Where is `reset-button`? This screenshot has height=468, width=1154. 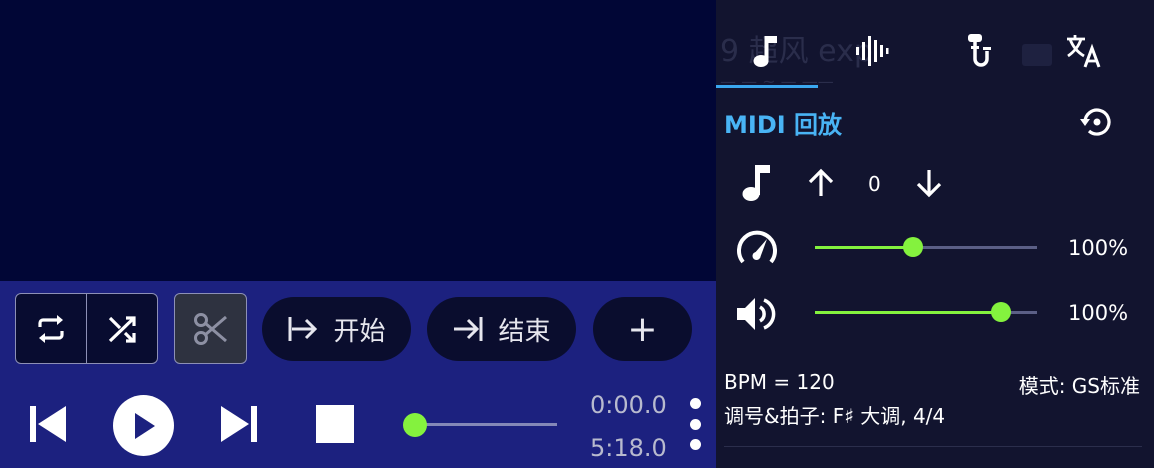 reset-button is located at coordinates (1096, 122).